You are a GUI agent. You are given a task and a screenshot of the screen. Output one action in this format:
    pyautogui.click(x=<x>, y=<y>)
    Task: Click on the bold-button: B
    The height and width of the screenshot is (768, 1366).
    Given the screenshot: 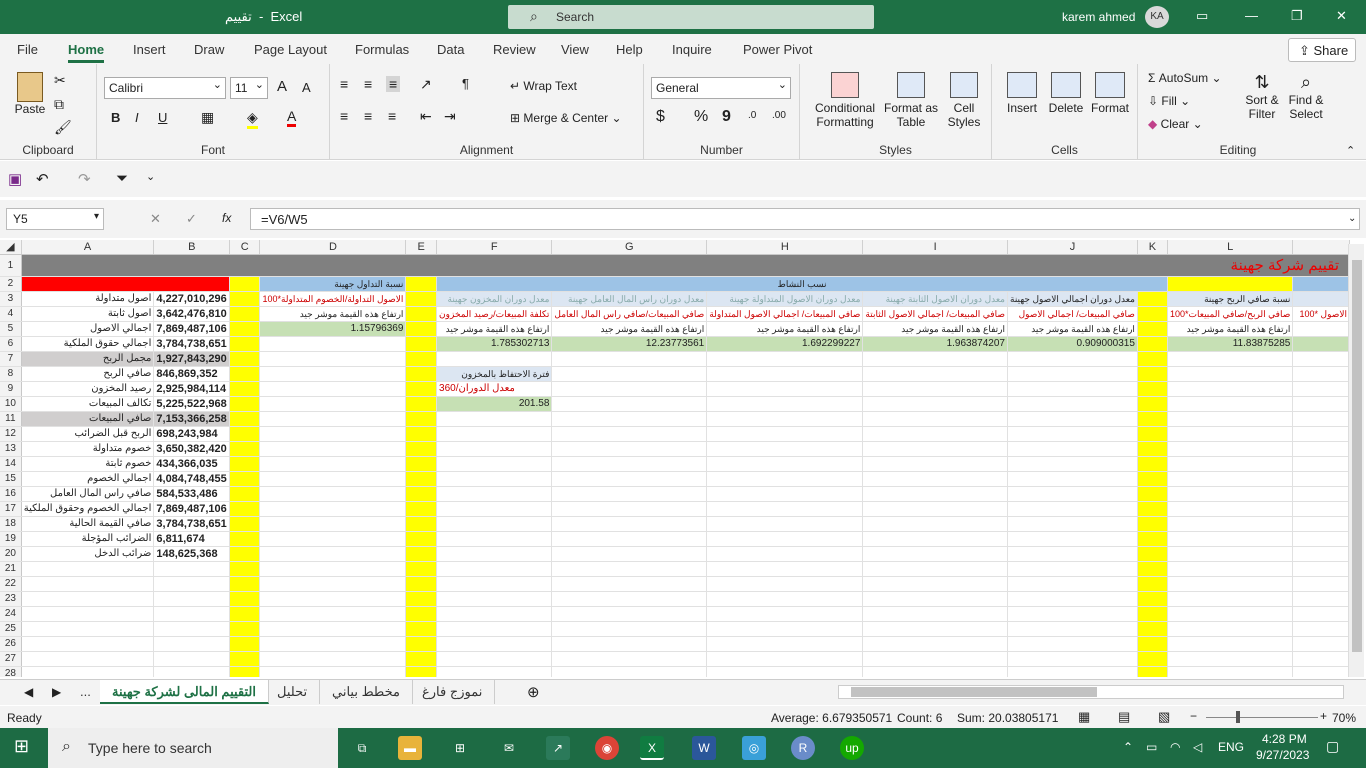 What is the action you would take?
    pyautogui.click(x=115, y=117)
    